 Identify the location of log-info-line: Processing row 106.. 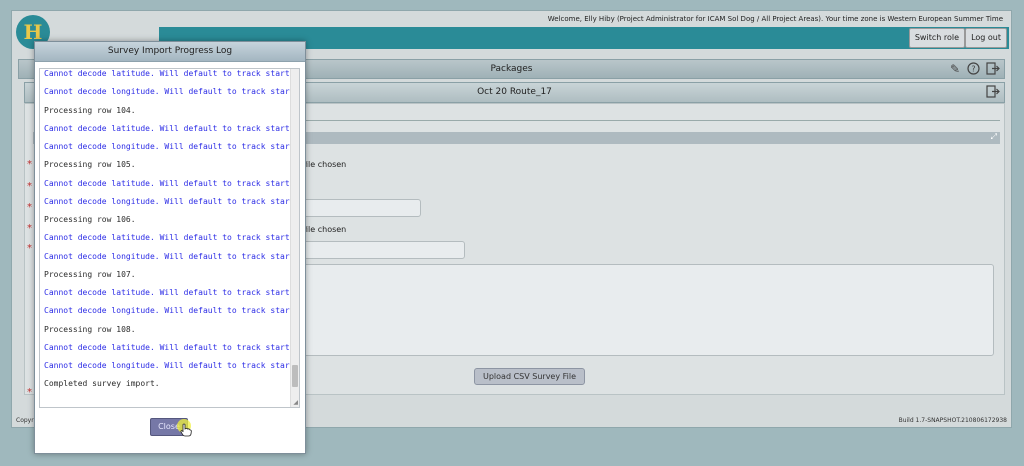
(90, 219).